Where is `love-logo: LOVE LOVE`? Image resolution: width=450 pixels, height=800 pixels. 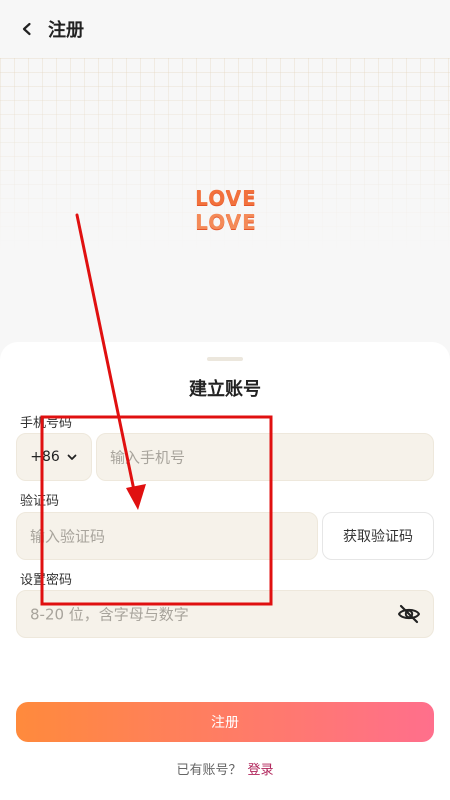
love-logo: LOVE LOVE is located at coordinates (226, 211).